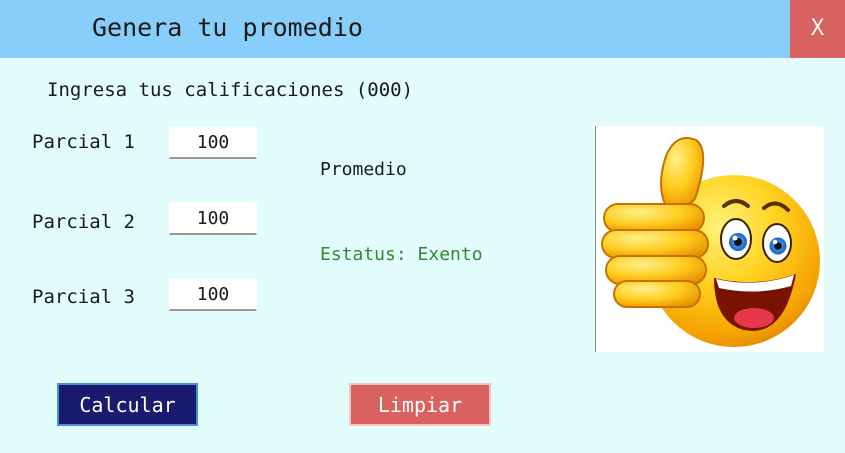 Image resolution: width=845 pixels, height=453 pixels. Describe the element at coordinates (420, 404) in the screenshot. I see `limpiar-button: Limpiar` at that location.